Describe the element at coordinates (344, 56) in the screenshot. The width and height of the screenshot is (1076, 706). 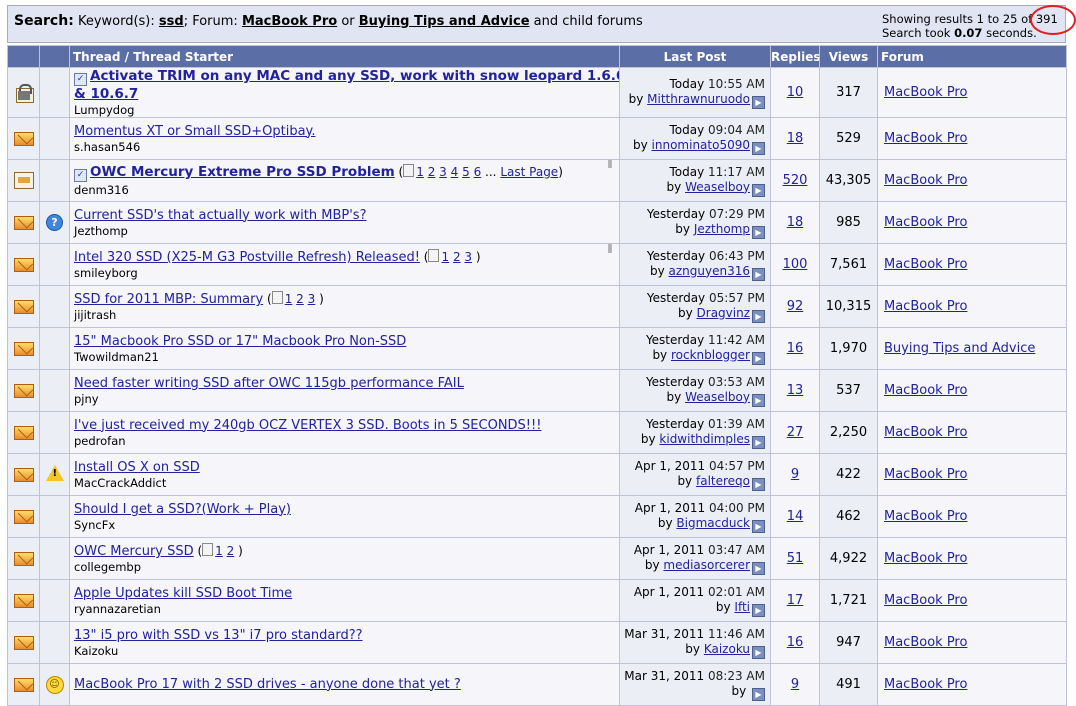
I see `thread-column-header: Thread / Thread Starter` at that location.